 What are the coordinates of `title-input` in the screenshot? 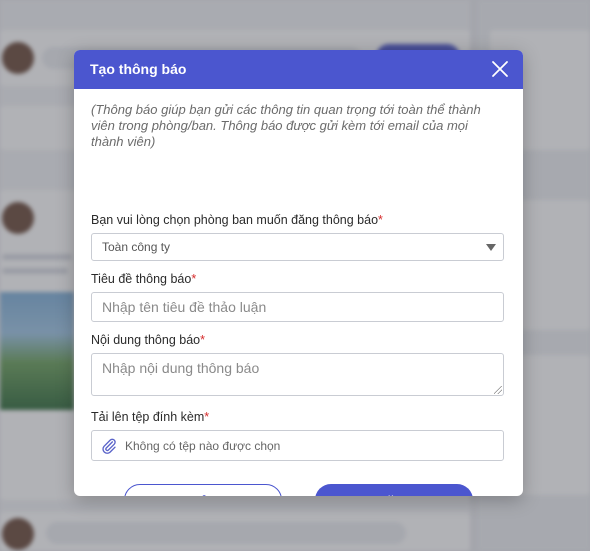 It's located at (297, 307).